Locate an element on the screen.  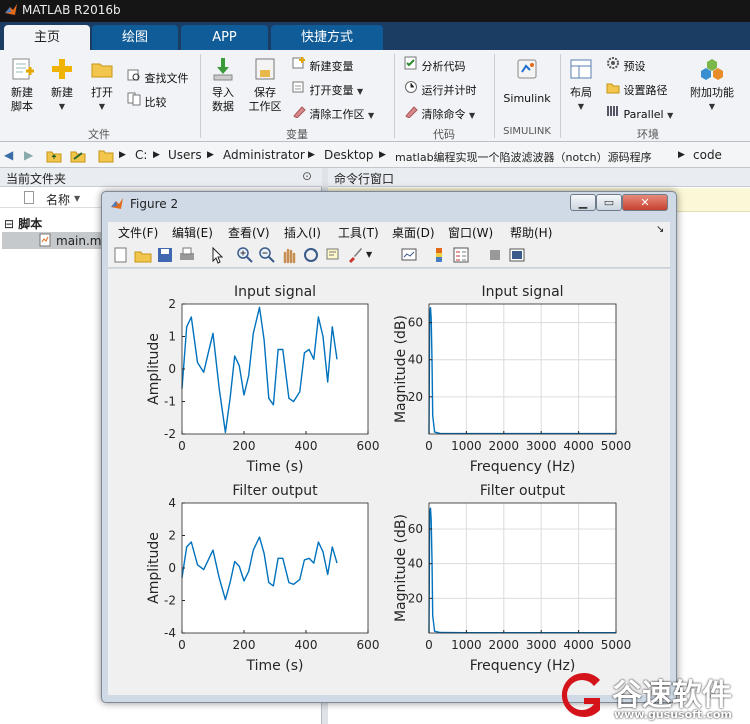
save-icon is located at coordinates (165, 255).